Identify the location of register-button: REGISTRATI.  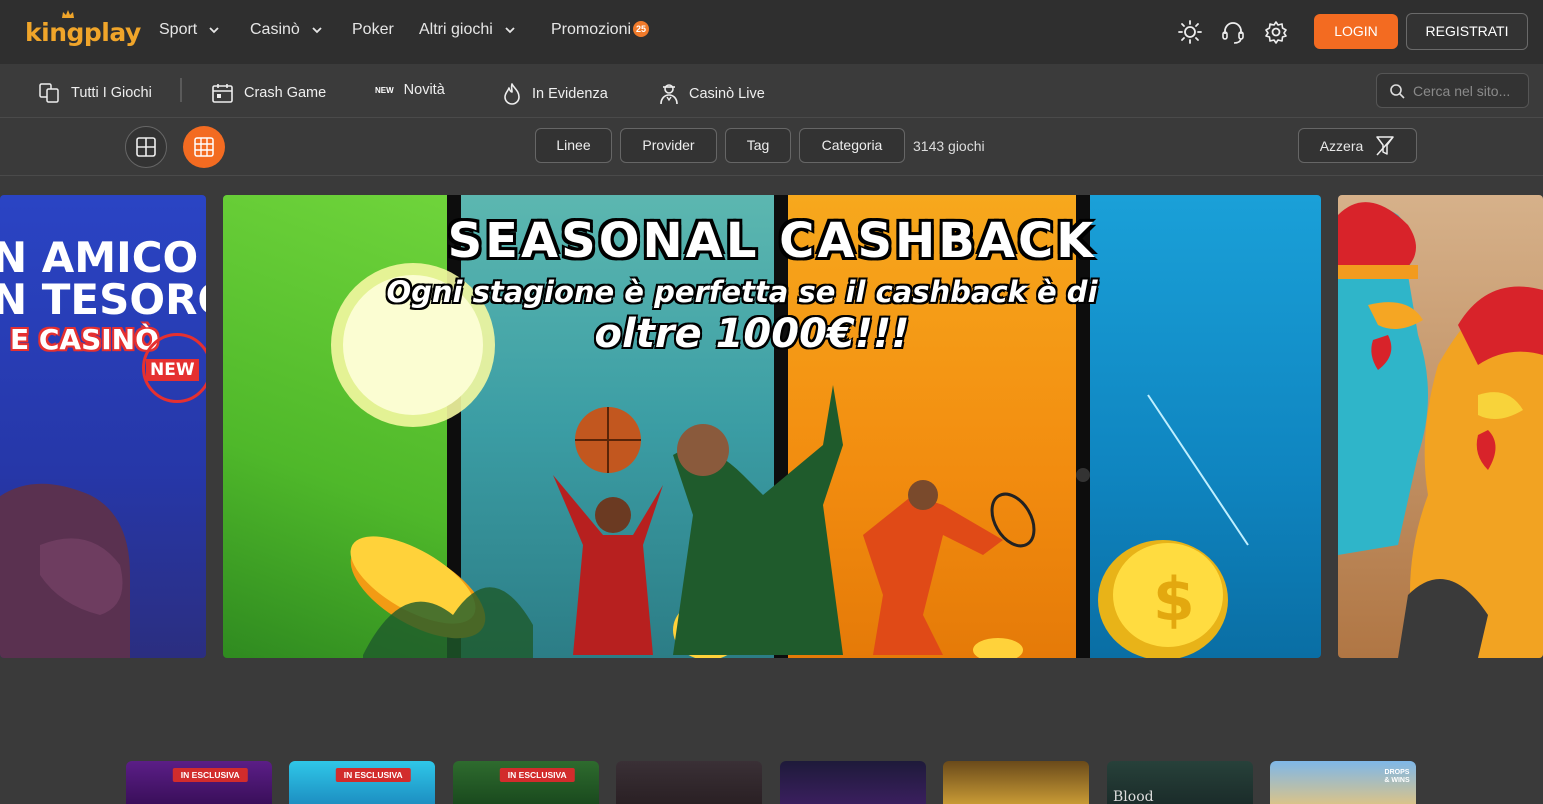
(1467, 31).